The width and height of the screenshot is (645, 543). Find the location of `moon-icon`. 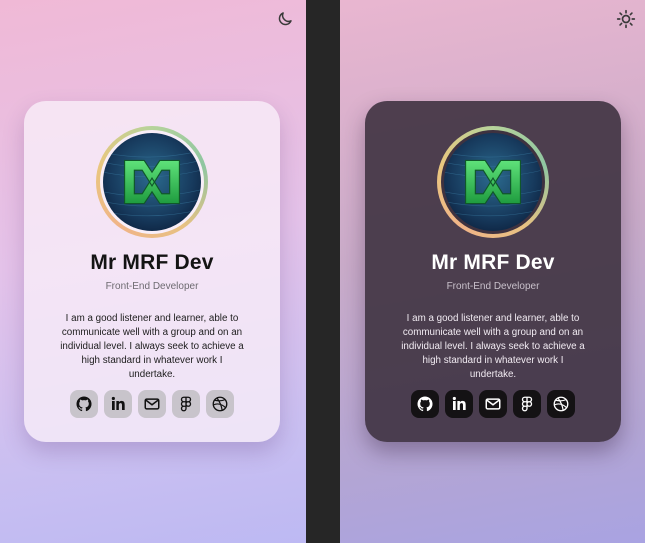

moon-icon is located at coordinates (285, 19).